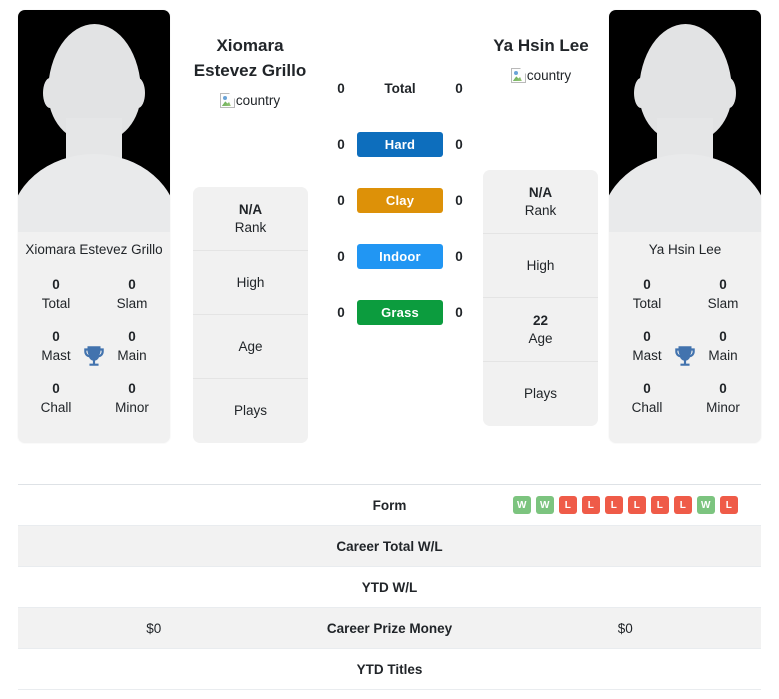 Image resolution: width=779 pixels, height=699 pixels. I want to click on row-label: YTD Titles, so click(389, 669).